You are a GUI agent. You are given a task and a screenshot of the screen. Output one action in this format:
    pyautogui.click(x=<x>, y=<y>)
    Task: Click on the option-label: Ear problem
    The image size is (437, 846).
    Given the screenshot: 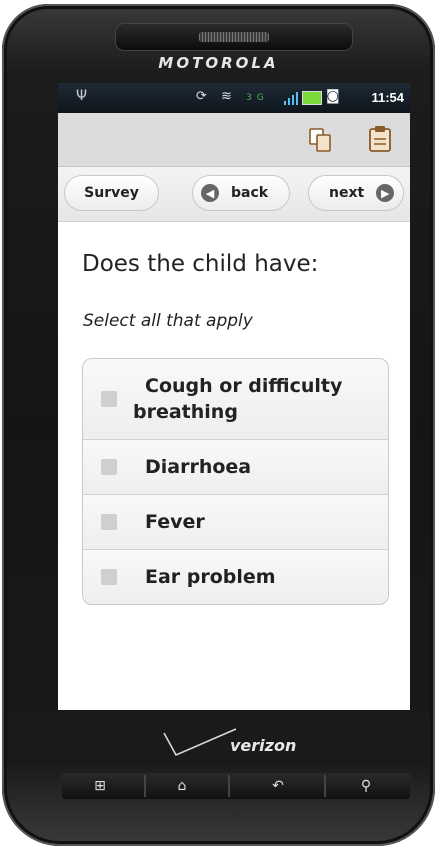 What is the action you would take?
    pyautogui.click(x=210, y=577)
    